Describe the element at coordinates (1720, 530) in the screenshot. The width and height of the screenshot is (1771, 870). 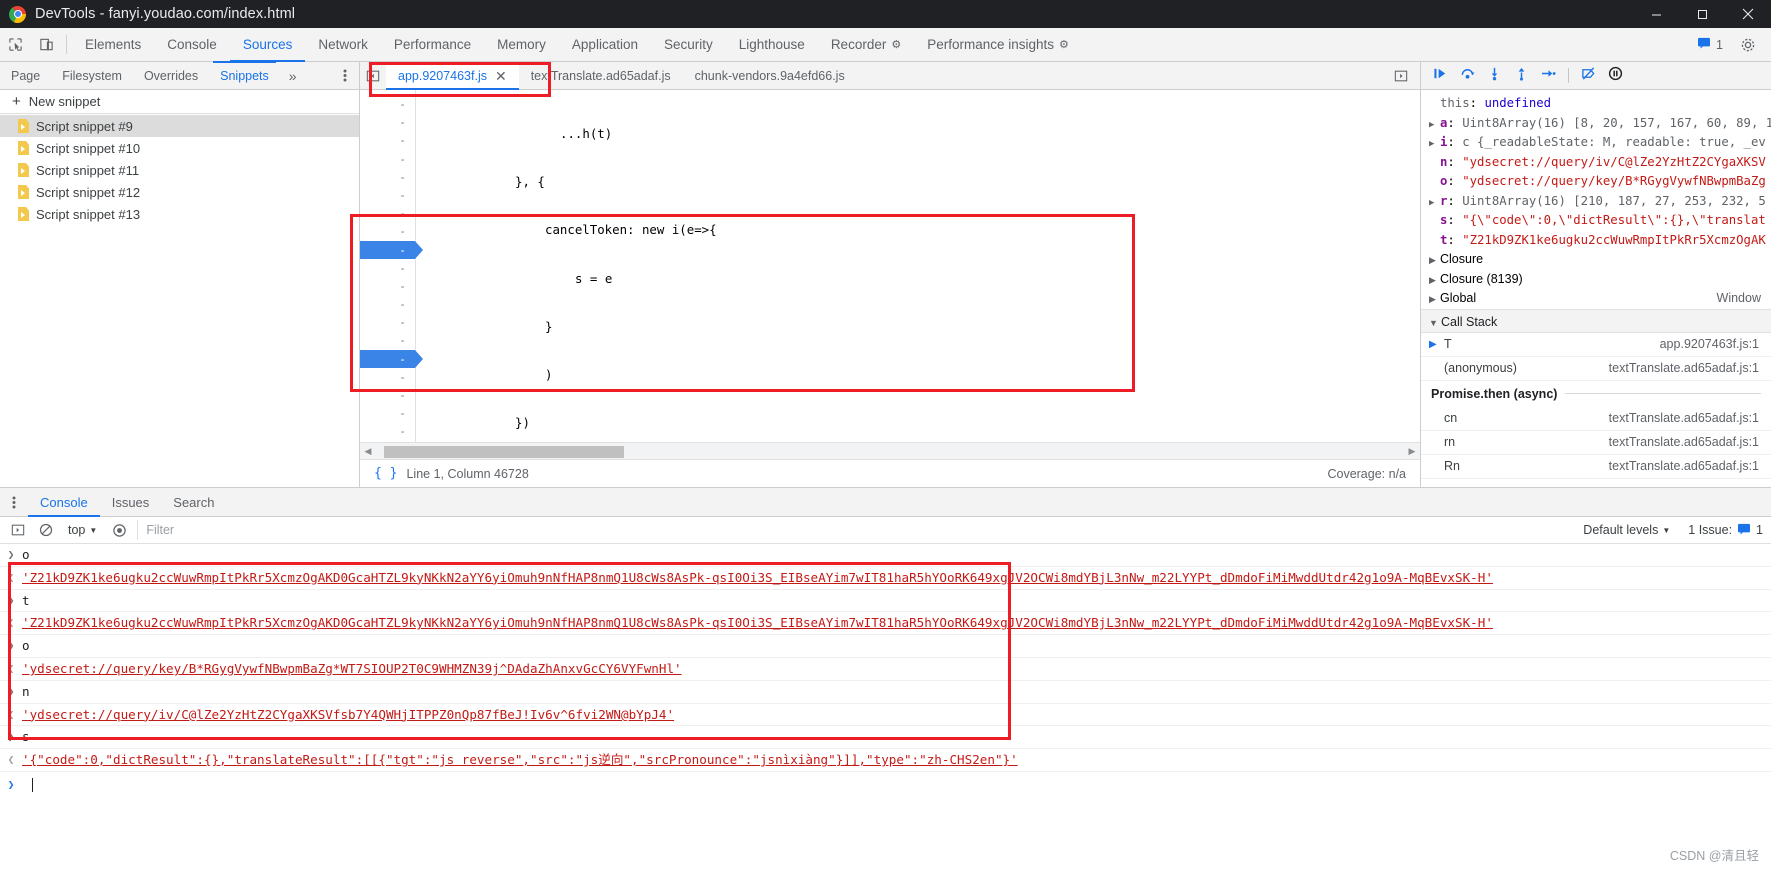
I see `console-issues-badge: 1 Issue: 1` at that location.